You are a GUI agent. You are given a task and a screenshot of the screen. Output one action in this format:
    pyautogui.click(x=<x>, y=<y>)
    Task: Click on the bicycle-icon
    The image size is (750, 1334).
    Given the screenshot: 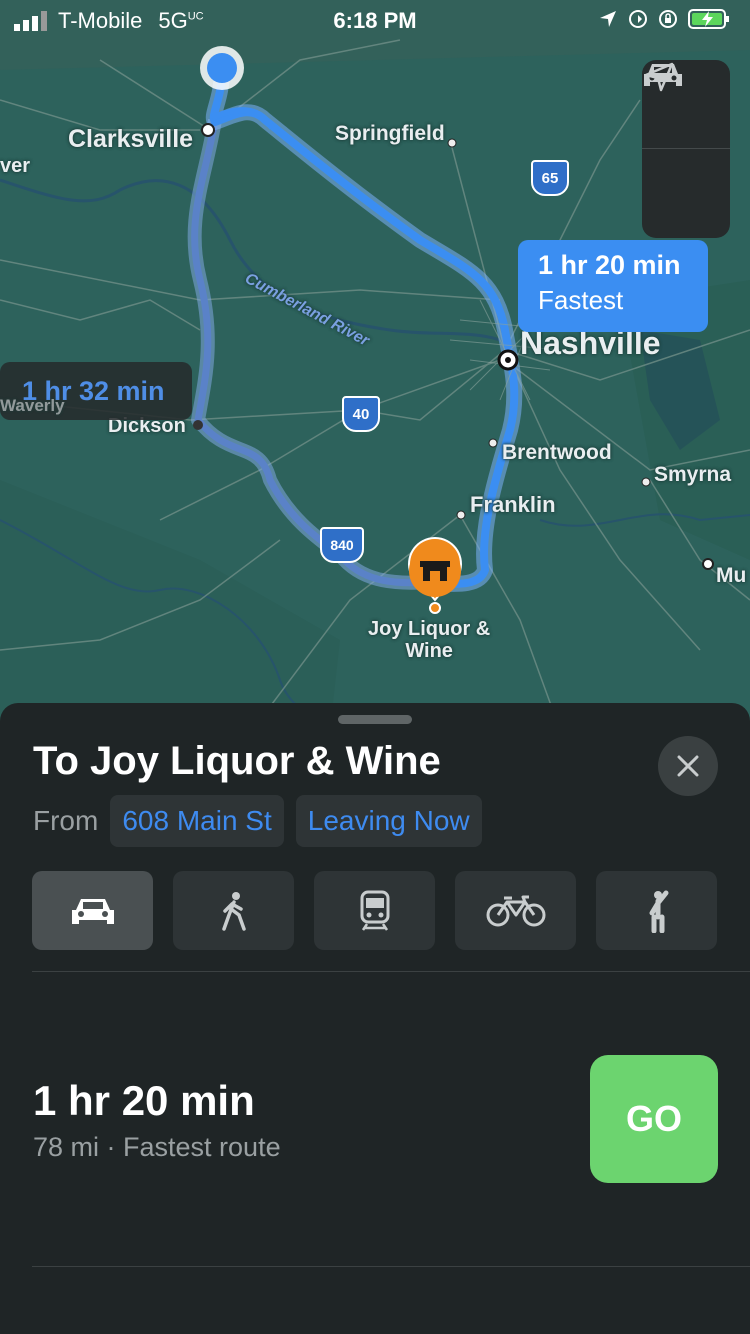 What is the action you would take?
    pyautogui.click(x=515, y=910)
    